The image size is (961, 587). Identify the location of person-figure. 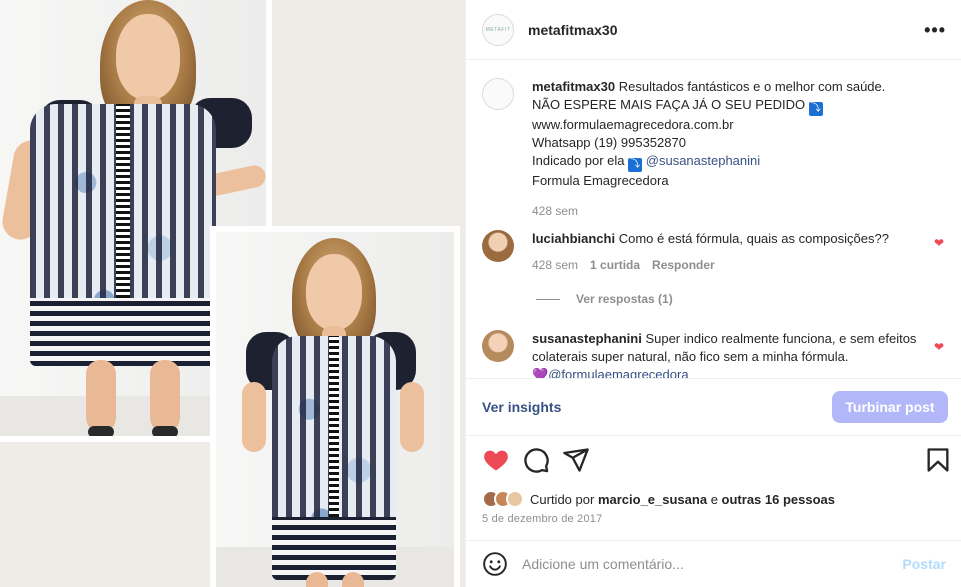
(335, 409).